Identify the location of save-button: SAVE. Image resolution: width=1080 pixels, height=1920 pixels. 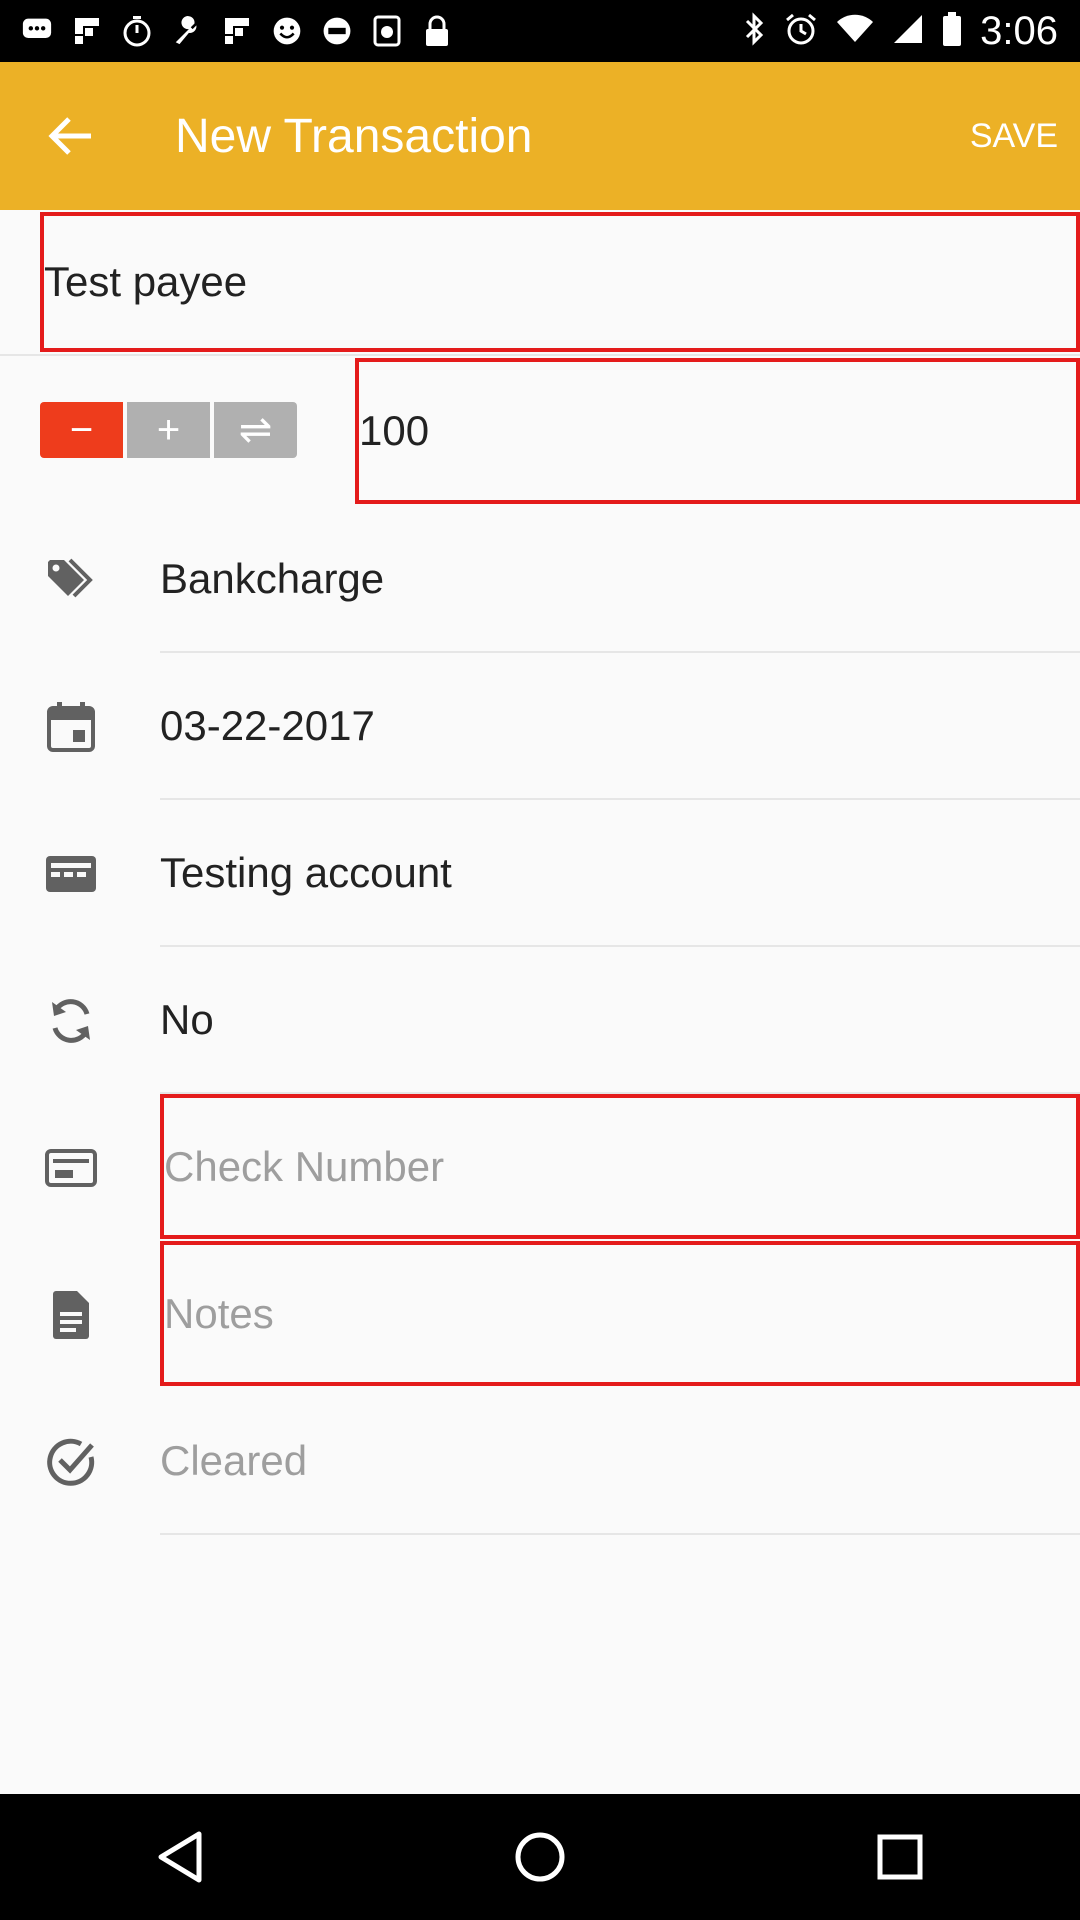
(1014, 136).